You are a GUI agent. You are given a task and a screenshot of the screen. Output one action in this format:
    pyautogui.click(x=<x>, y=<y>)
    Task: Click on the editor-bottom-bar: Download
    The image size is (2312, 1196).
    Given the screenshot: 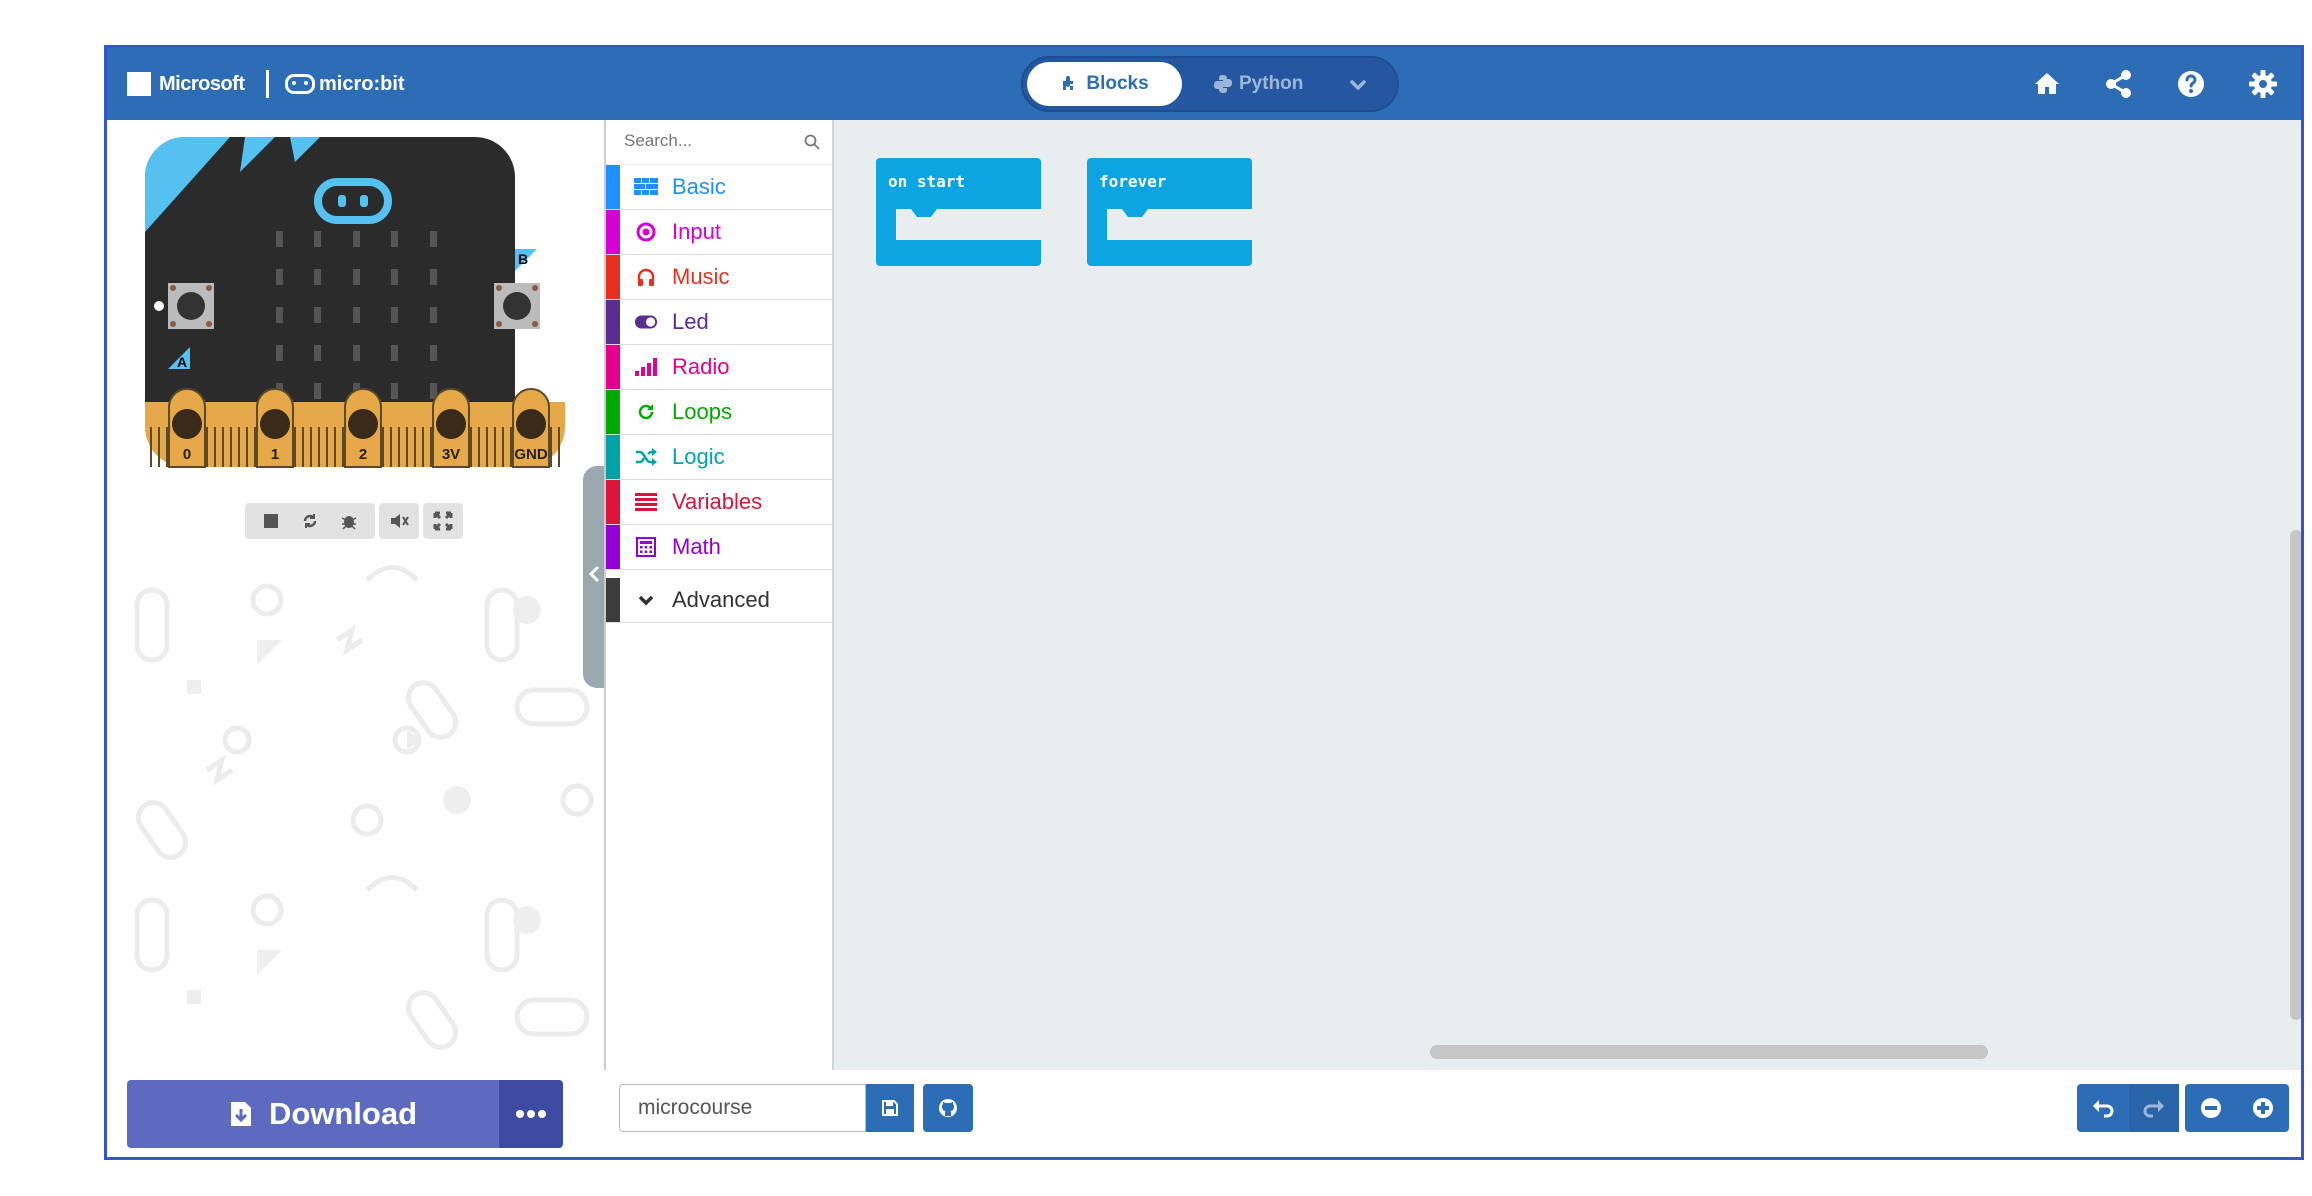 What is the action you would take?
    pyautogui.click(x=1204, y=1113)
    